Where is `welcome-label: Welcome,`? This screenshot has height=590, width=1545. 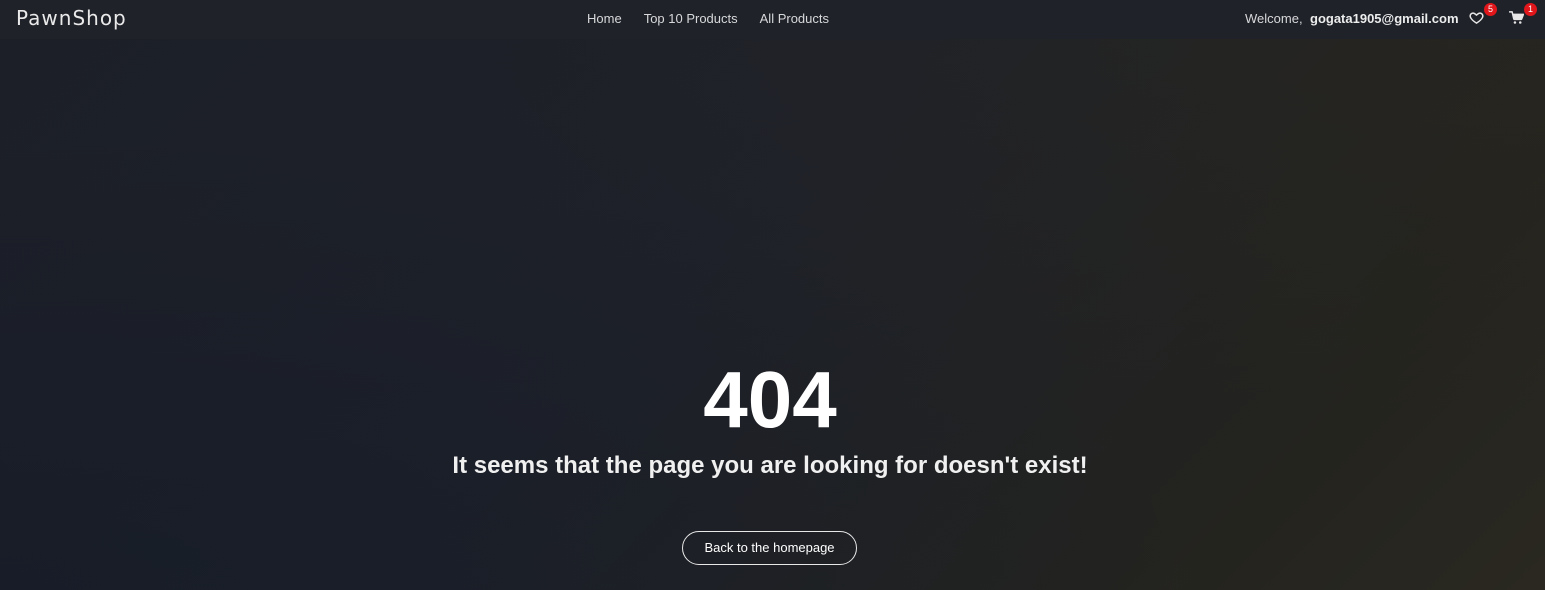 welcome-label: Welcome, is located at coordinates (1274, 18).